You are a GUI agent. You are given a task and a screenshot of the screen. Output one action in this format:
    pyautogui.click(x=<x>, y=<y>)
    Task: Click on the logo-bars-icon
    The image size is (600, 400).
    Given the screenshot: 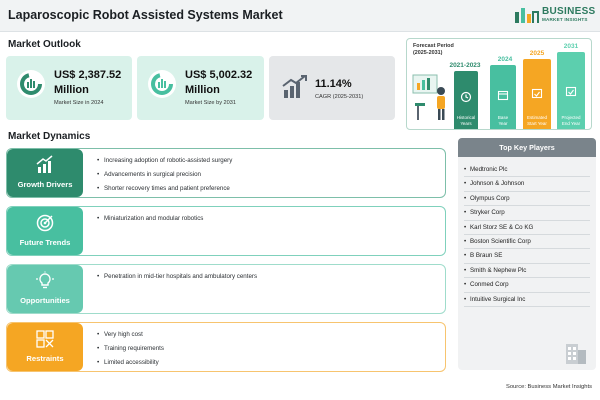 What is the action you would take?
    pyautogui.click(x=527, y=15)
    